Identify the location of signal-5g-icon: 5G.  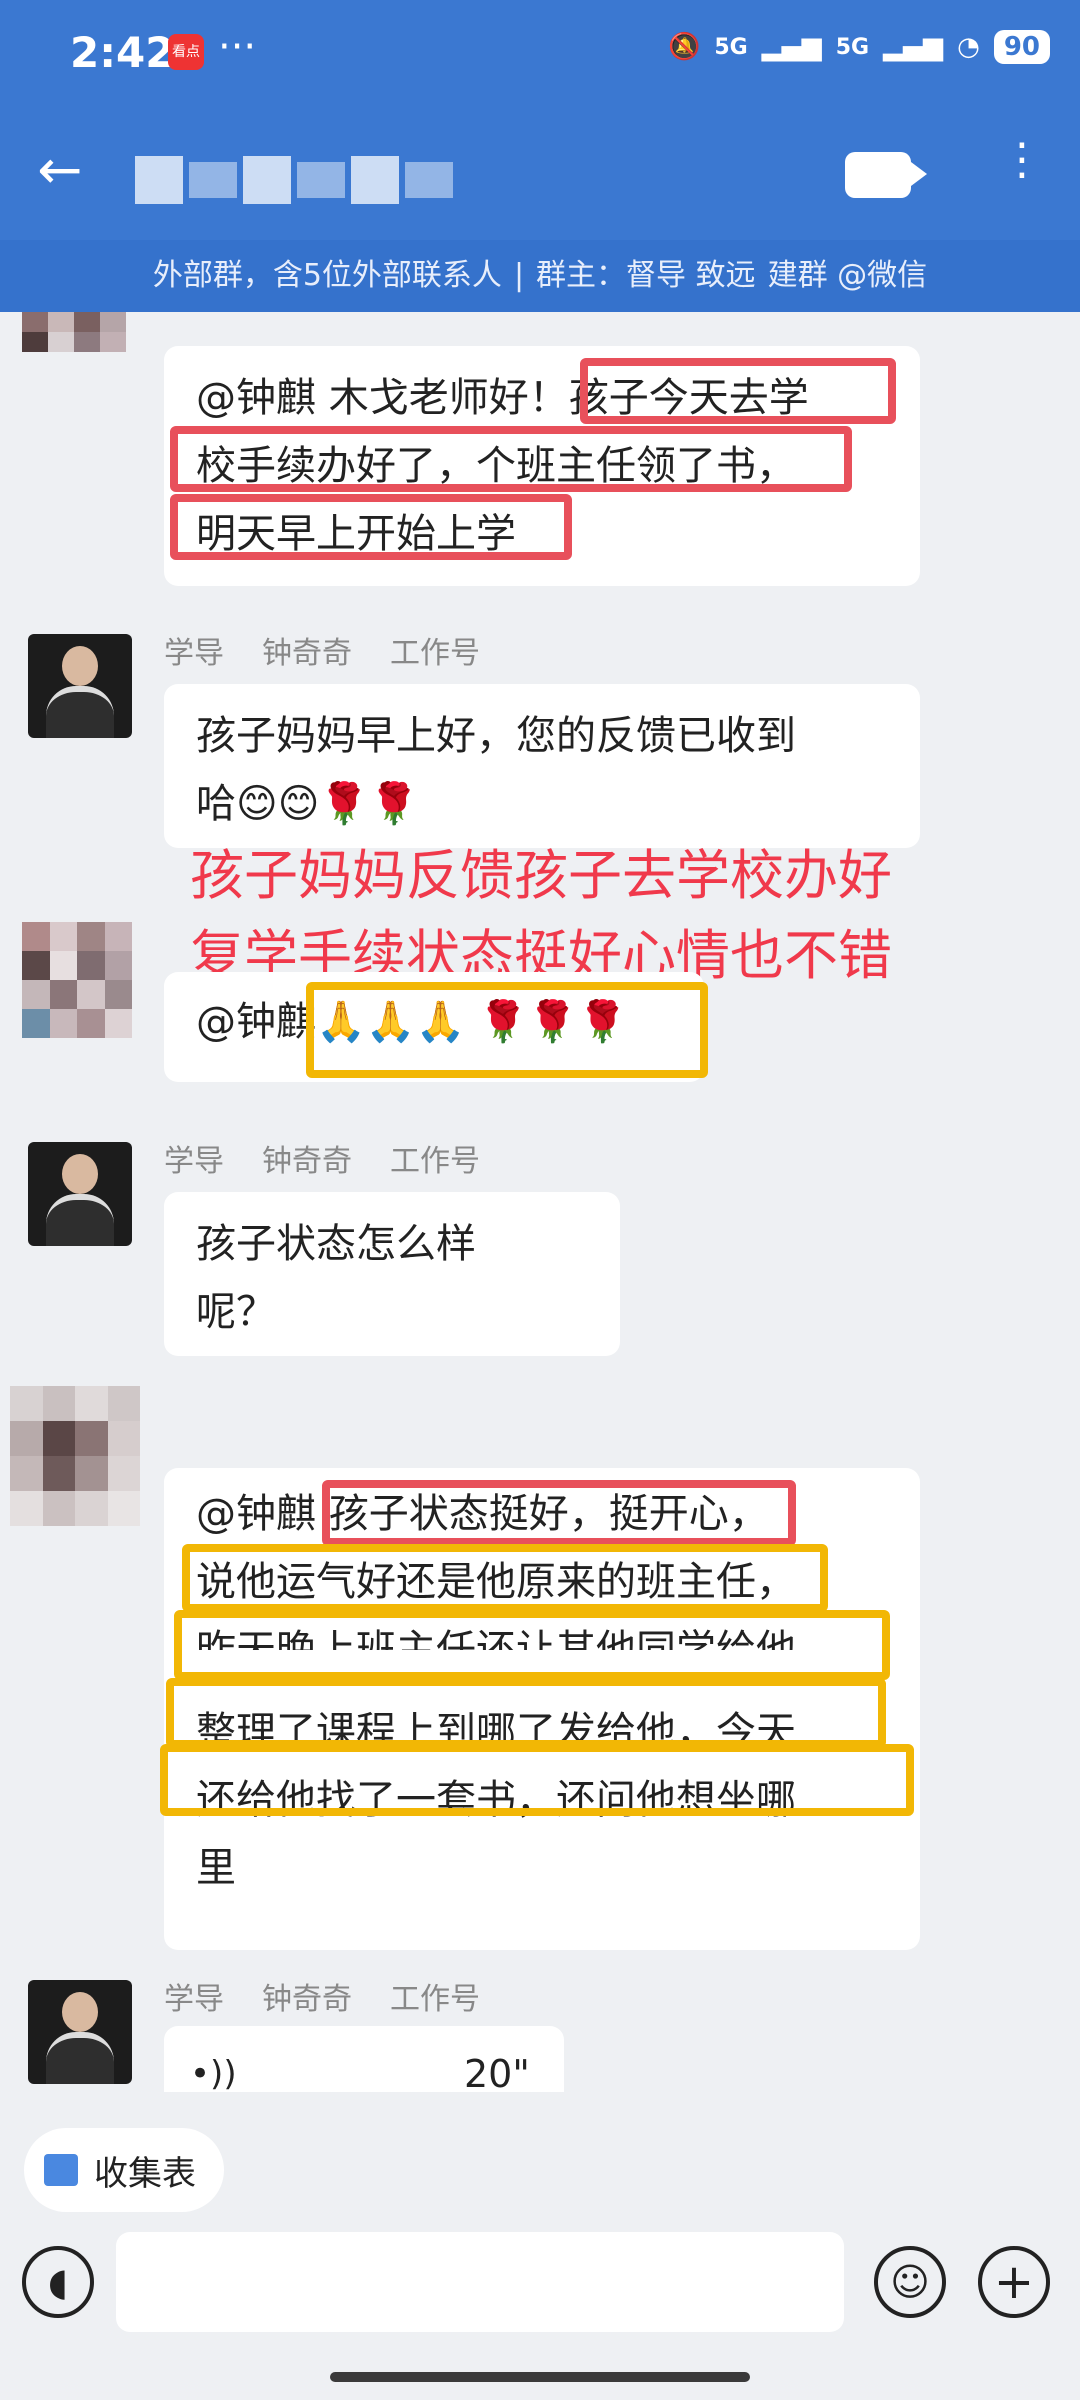
(731, 47).